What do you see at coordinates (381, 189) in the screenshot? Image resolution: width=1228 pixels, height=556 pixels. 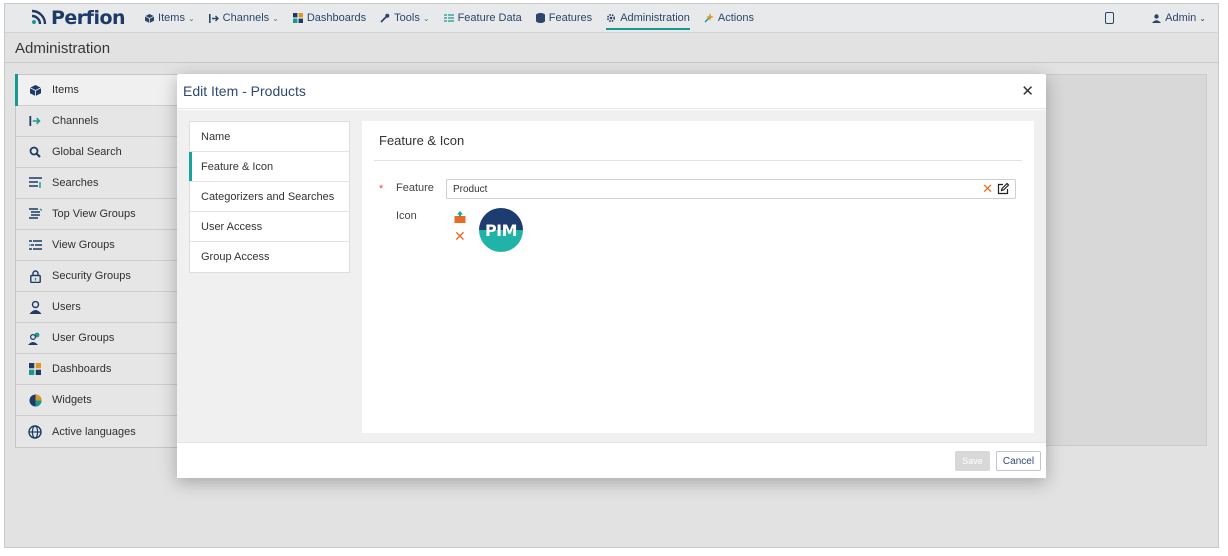 I see `required-marker: *` at bounding box center [381, 189].